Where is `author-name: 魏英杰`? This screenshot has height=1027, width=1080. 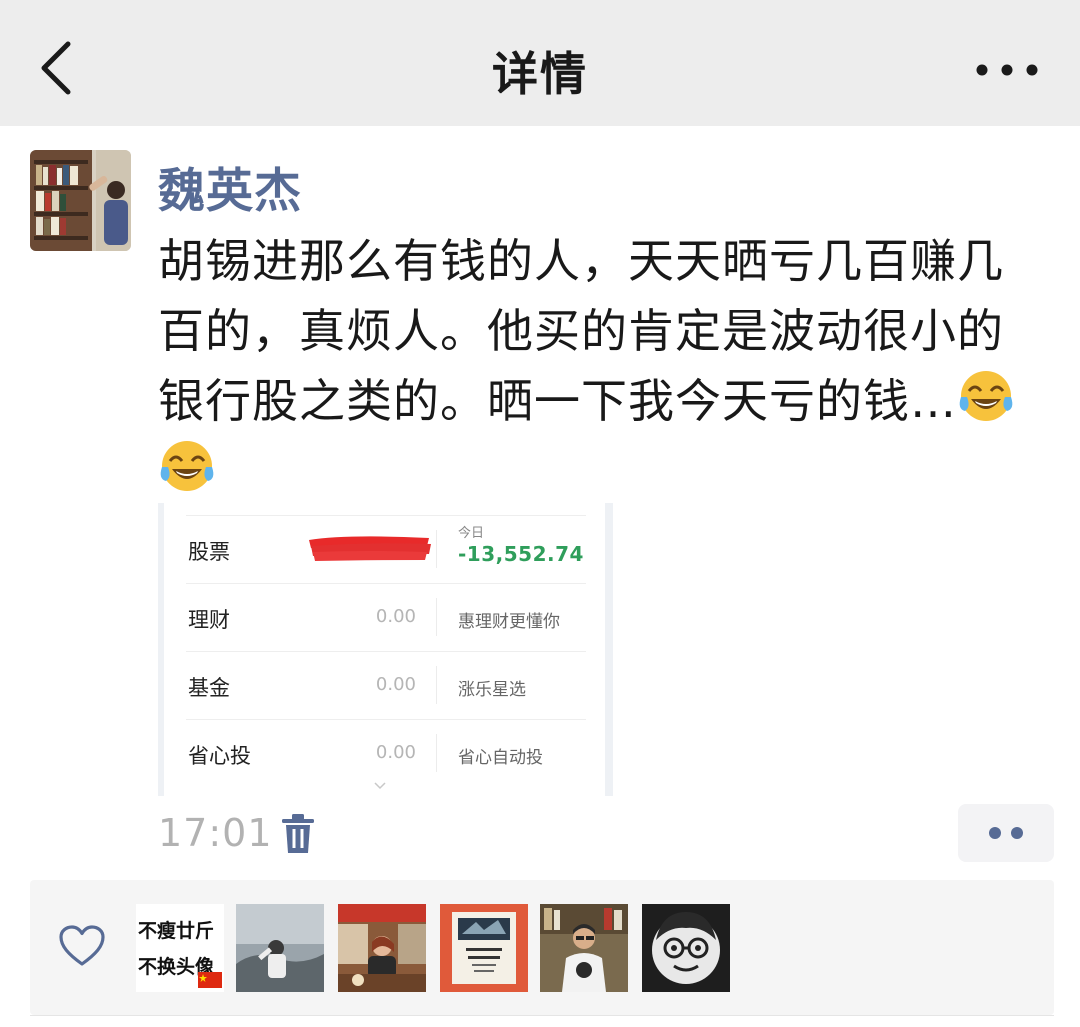 author-name: 魏英杰 is located at coordinates (230, 186).